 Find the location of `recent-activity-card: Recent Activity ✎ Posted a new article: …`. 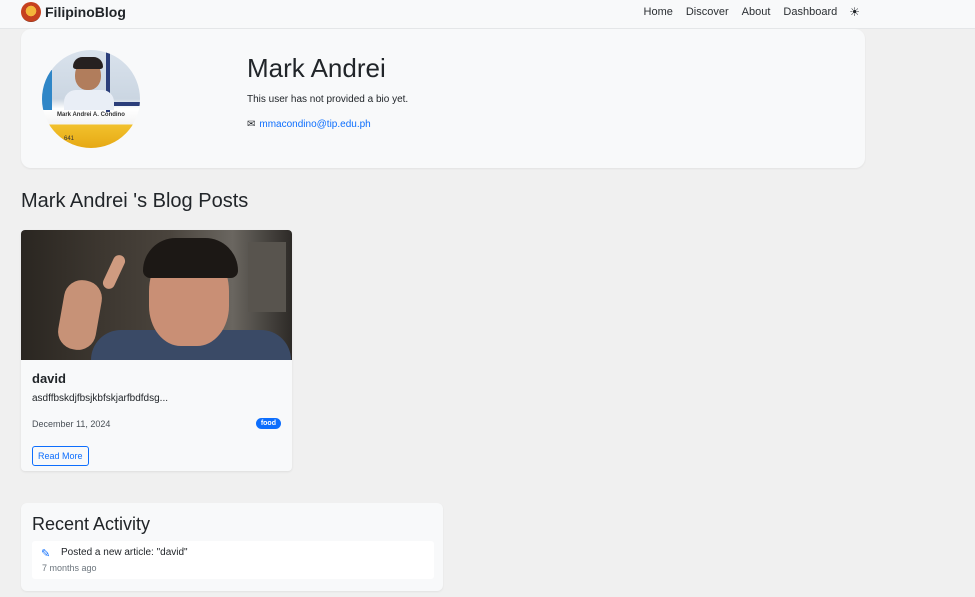

recent-activity-card: Recent Activity ✎ Posted a new article: … is located at coordinates (232, 547).